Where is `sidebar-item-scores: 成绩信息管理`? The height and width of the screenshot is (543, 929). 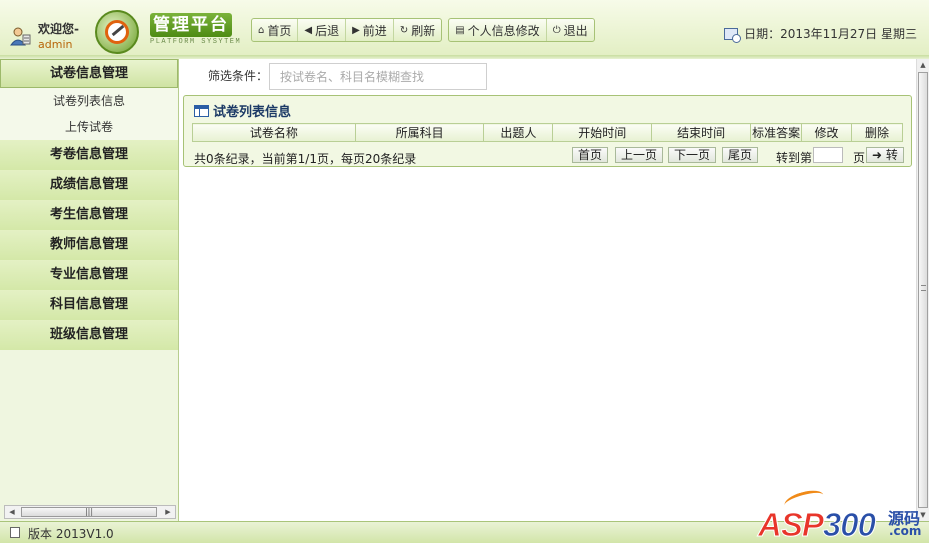 sidebar-item-scores: 成绩信息管理 is located at coordinates (89, 185).